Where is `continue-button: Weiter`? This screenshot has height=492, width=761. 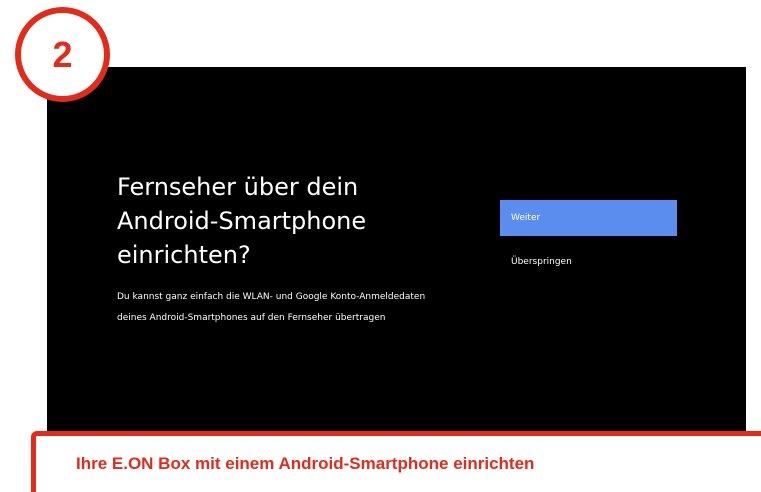
continue-button: Weiter is located at coordinates (588, 218).